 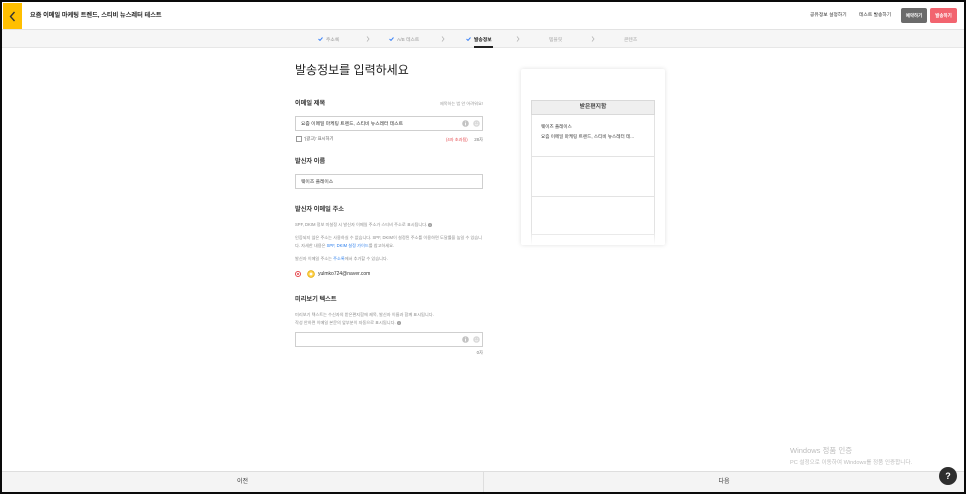 I want to click on step-address-book: 주소록, so click(x=328, y=39).